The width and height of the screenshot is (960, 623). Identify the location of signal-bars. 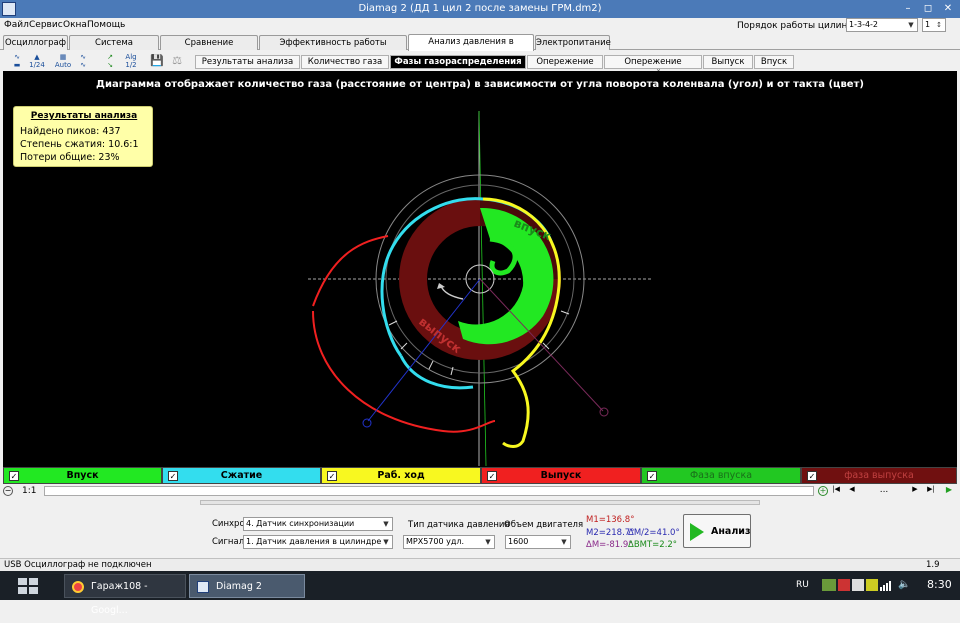
(885, 586).